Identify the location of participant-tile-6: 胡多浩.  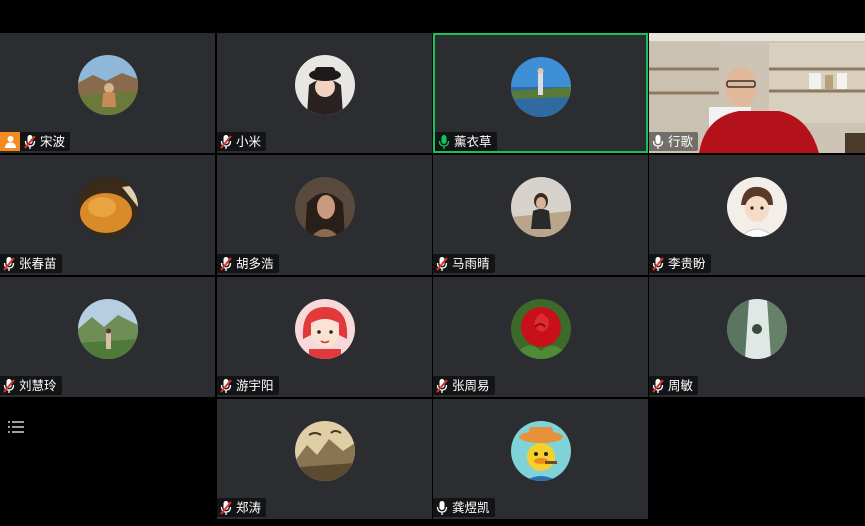
(324, 215).